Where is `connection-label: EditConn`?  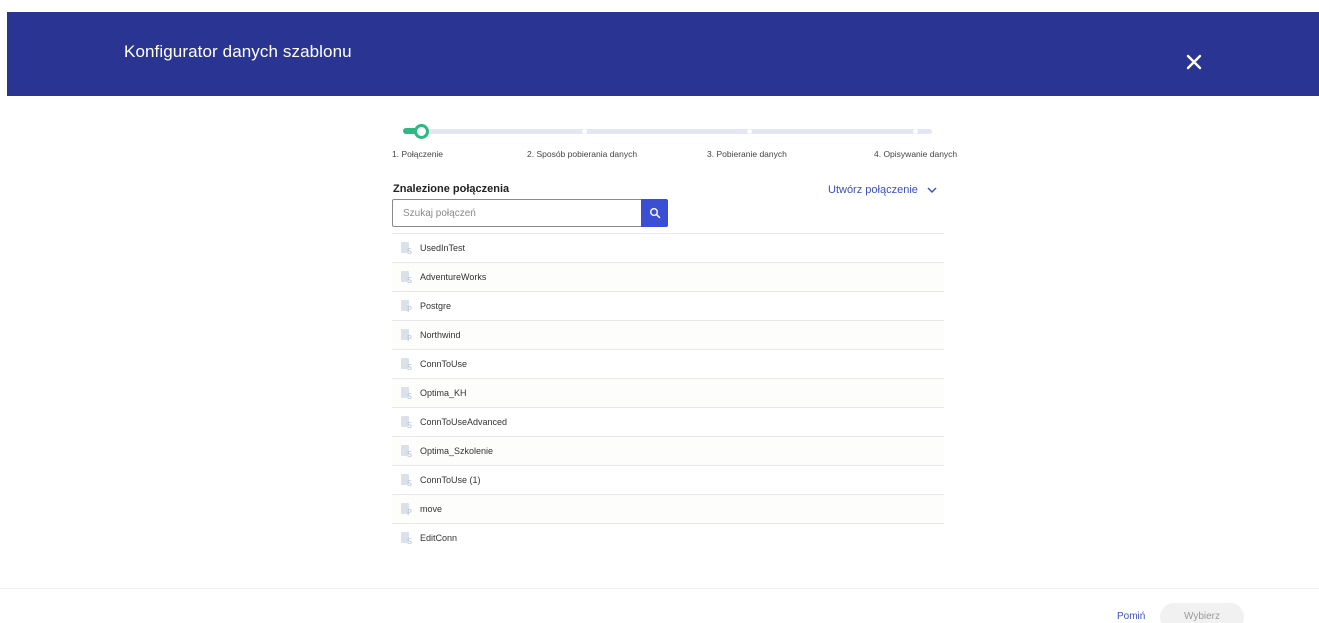 connection-label: EditConn is located at coordinates (439, 538).